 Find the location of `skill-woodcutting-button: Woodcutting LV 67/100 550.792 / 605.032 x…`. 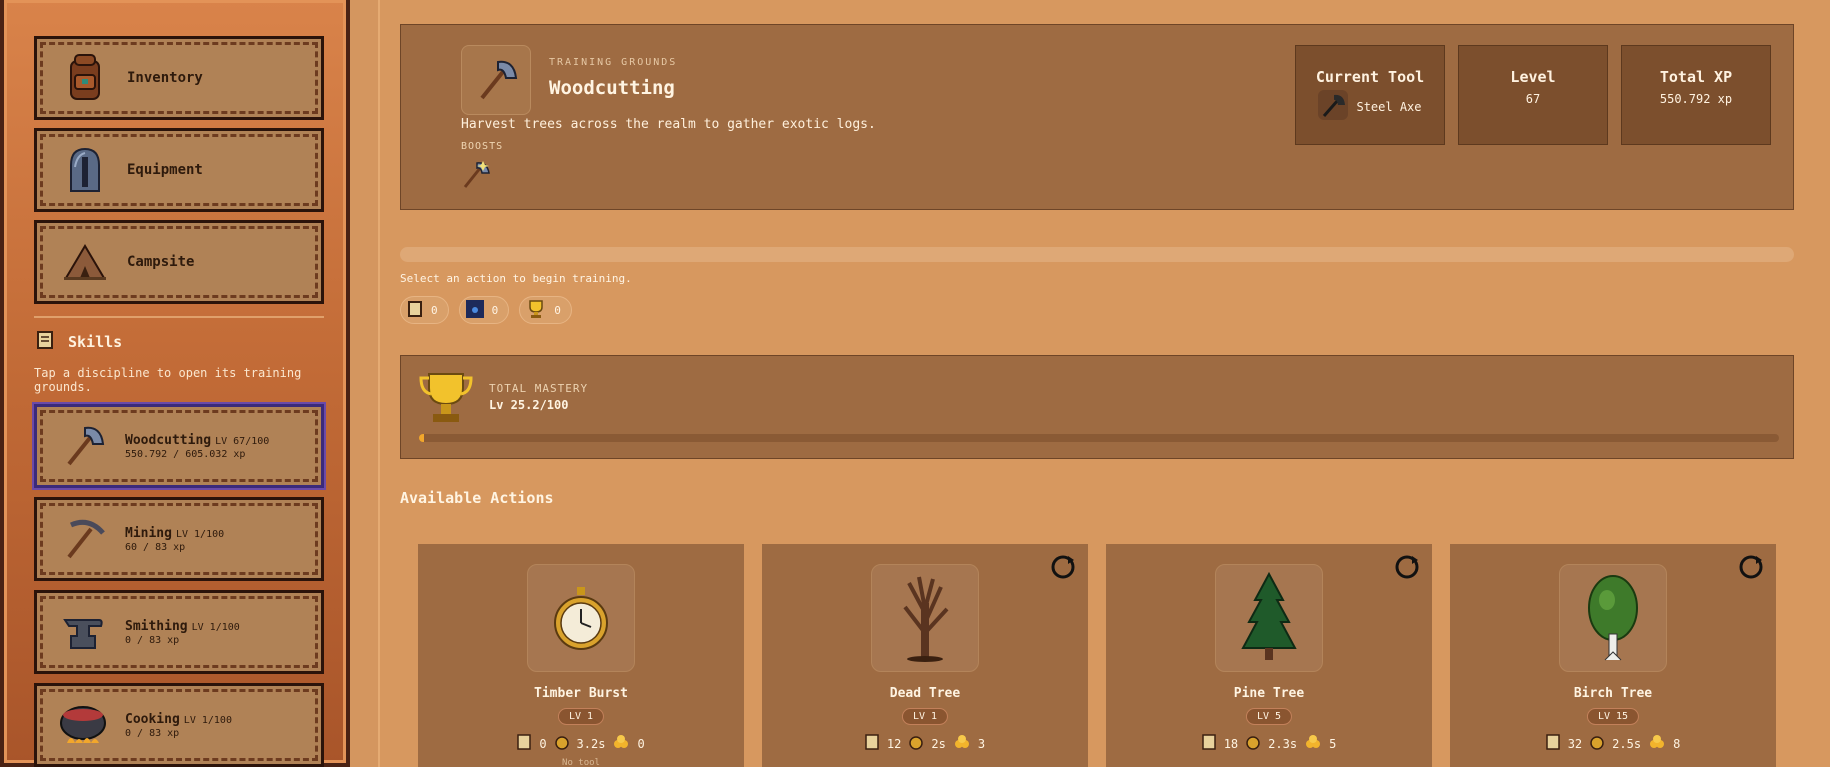

skill-woodcutting-button: Woodcutting LV 67/100 550.792 / 605.032 x… is located at coordinates (179, 446).